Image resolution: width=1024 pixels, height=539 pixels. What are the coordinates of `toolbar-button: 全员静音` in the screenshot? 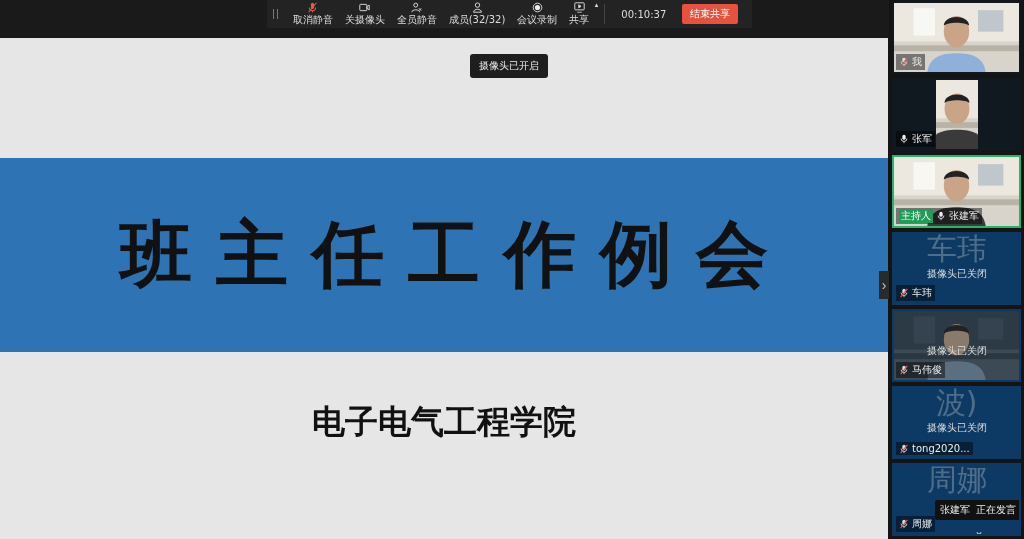 It's located at (416, 14).